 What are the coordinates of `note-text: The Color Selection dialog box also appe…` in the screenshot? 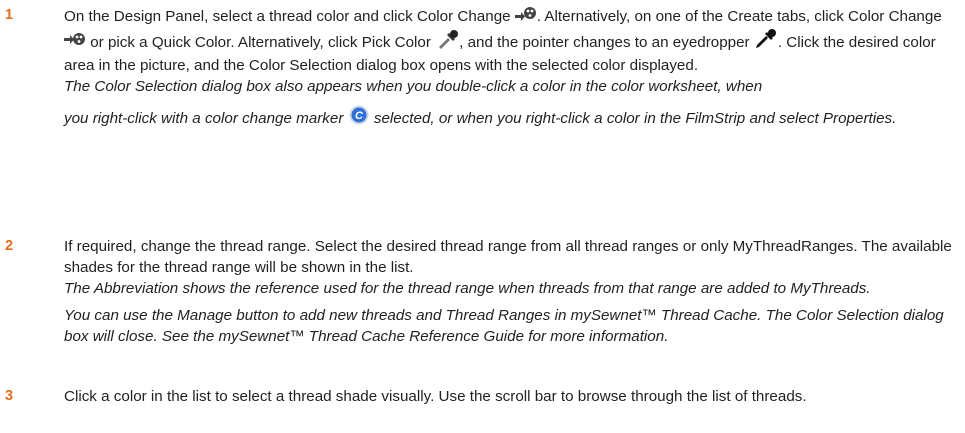 It's located at (413, 86).